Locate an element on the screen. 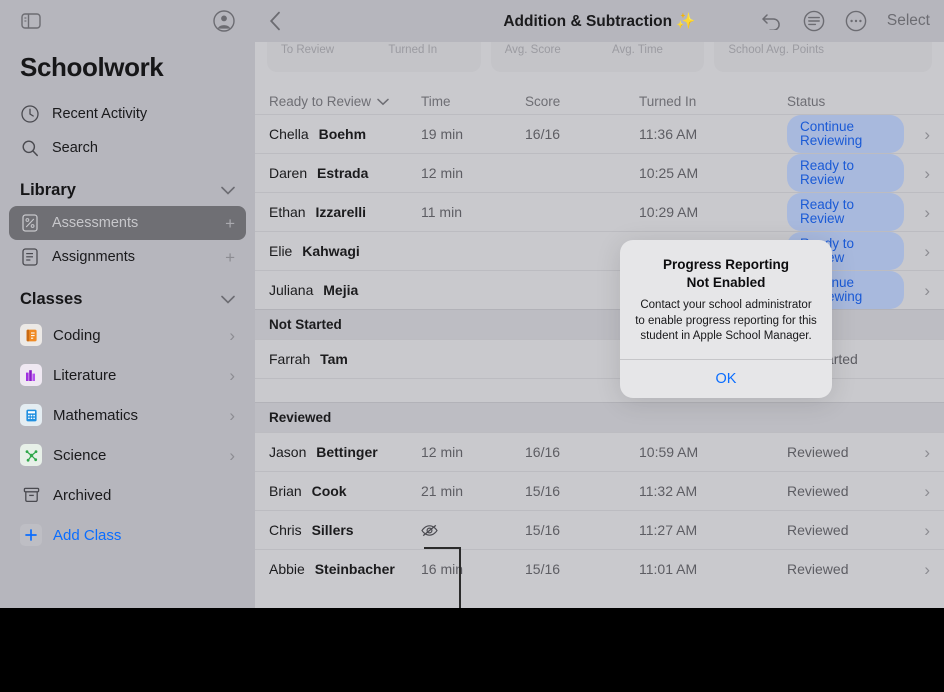  cell-turned-in: 11:27 AM is located at coordinates (668, 530).